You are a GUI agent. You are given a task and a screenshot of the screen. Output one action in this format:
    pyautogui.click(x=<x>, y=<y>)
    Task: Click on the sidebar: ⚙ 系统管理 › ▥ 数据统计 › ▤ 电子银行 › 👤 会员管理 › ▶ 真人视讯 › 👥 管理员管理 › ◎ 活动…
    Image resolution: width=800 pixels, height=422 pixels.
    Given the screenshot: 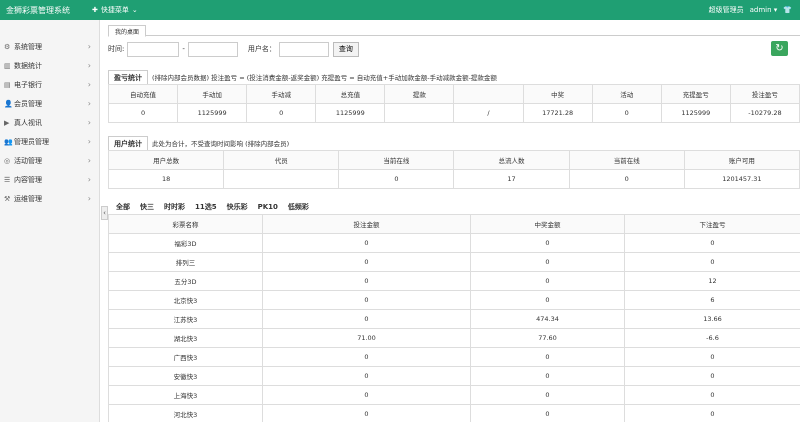 What is the action you would take?
    pyautogui.click(x=50, y=221)
    